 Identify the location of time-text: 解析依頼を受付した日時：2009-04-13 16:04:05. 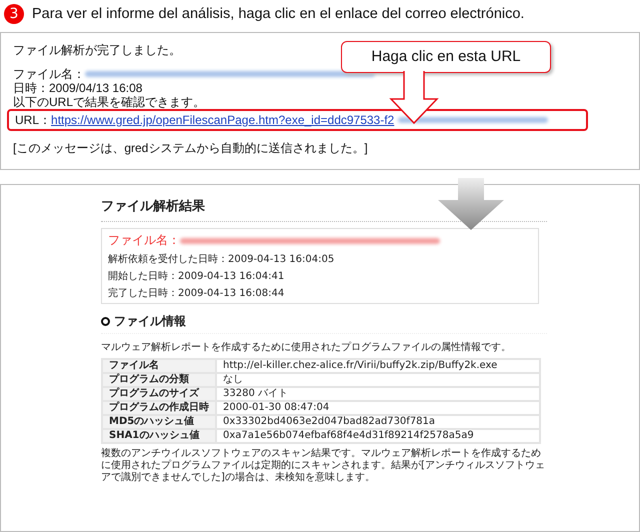
(222, 259).